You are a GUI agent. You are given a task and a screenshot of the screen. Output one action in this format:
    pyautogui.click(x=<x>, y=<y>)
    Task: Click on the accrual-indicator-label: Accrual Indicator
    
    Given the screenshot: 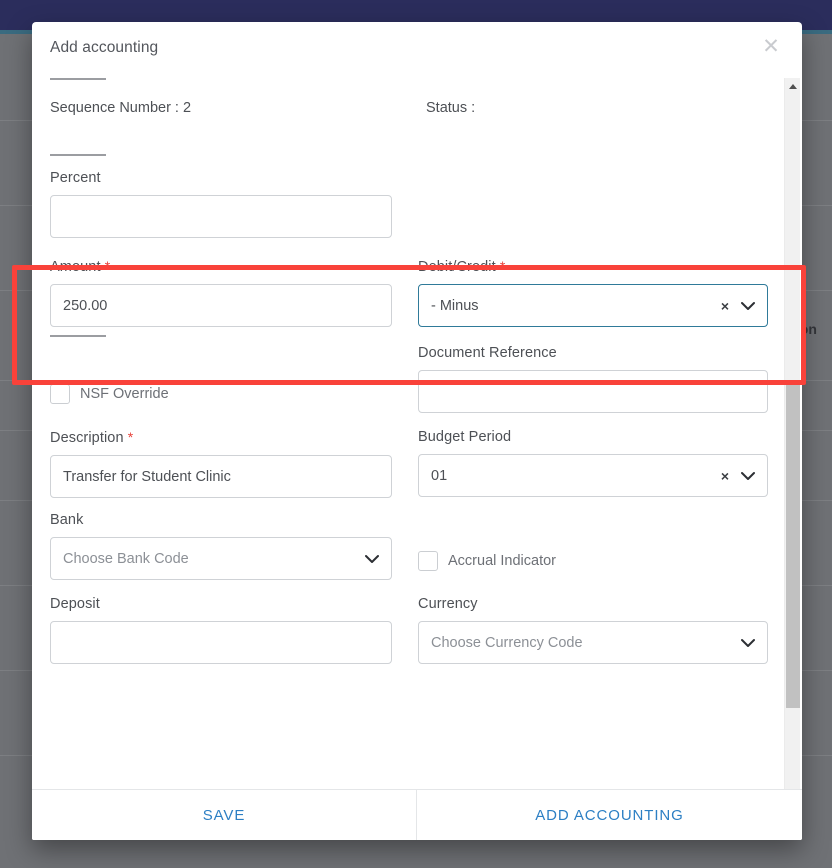 What is the action you would take?
    pyautogui.click(x=502, y=560)
    